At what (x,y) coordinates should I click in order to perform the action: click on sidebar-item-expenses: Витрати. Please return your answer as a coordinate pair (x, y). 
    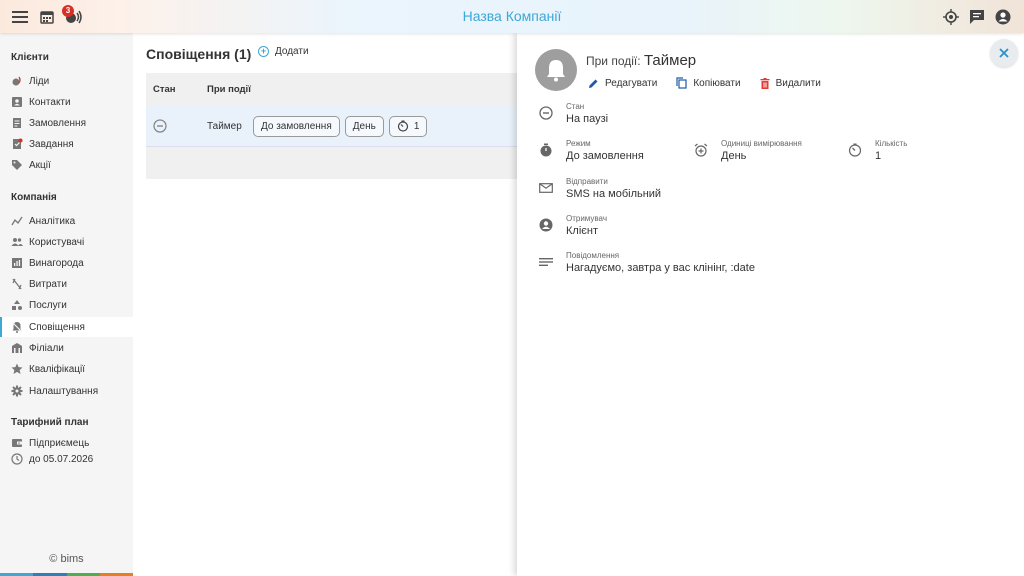
    Looking at the image, I should click on (66, 284).